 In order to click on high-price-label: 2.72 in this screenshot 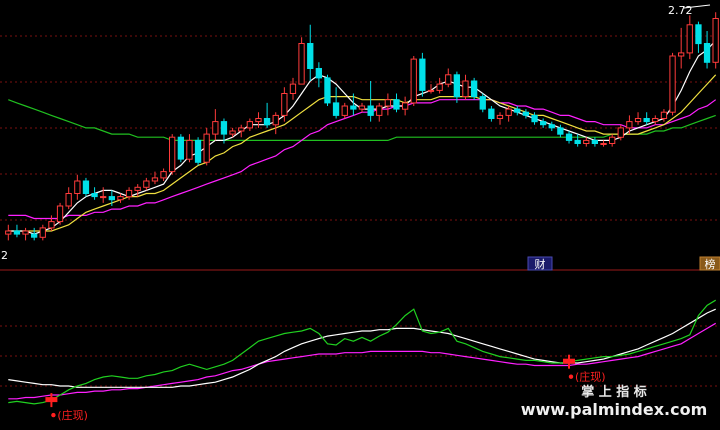, I will do `click(680, 10)`.